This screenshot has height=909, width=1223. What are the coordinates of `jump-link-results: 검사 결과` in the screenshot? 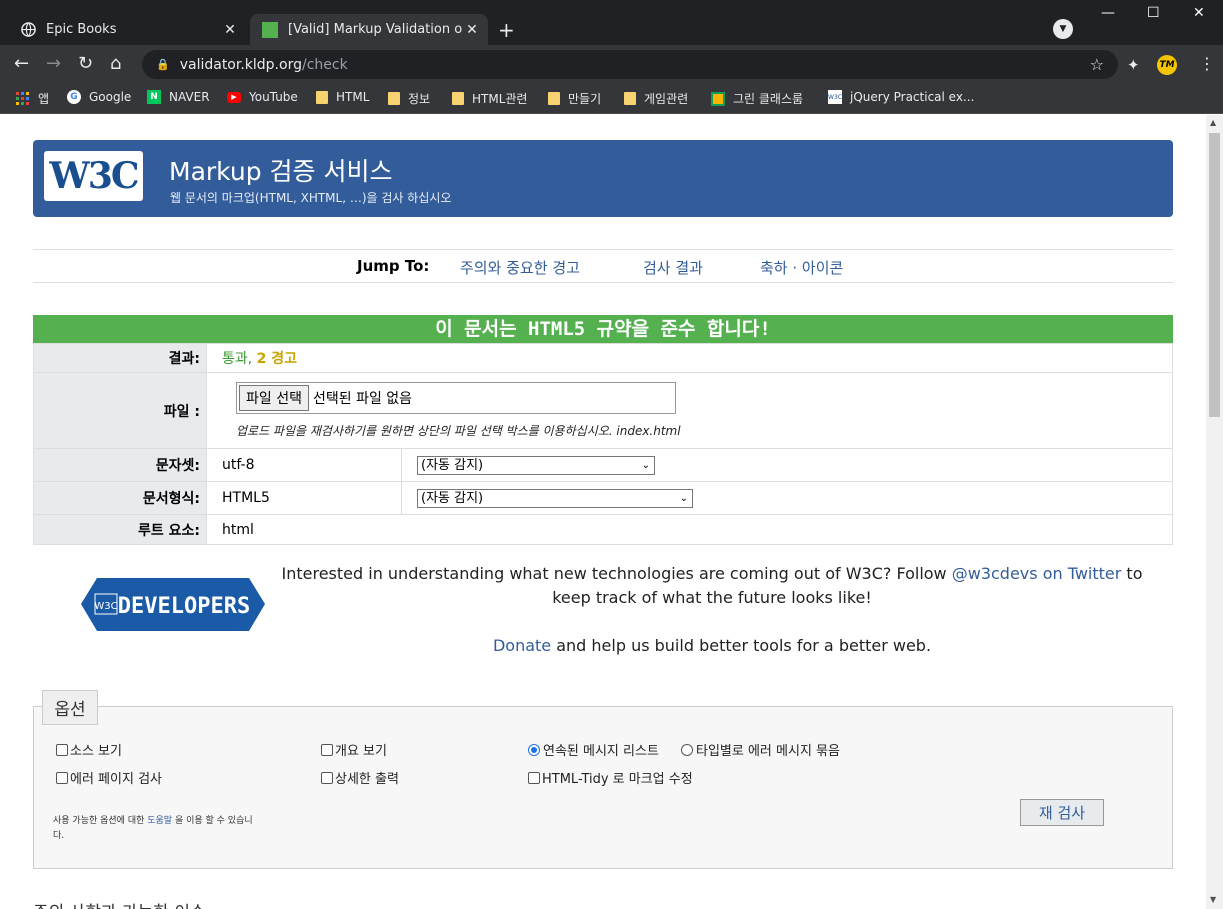 It's located at (673, 268).